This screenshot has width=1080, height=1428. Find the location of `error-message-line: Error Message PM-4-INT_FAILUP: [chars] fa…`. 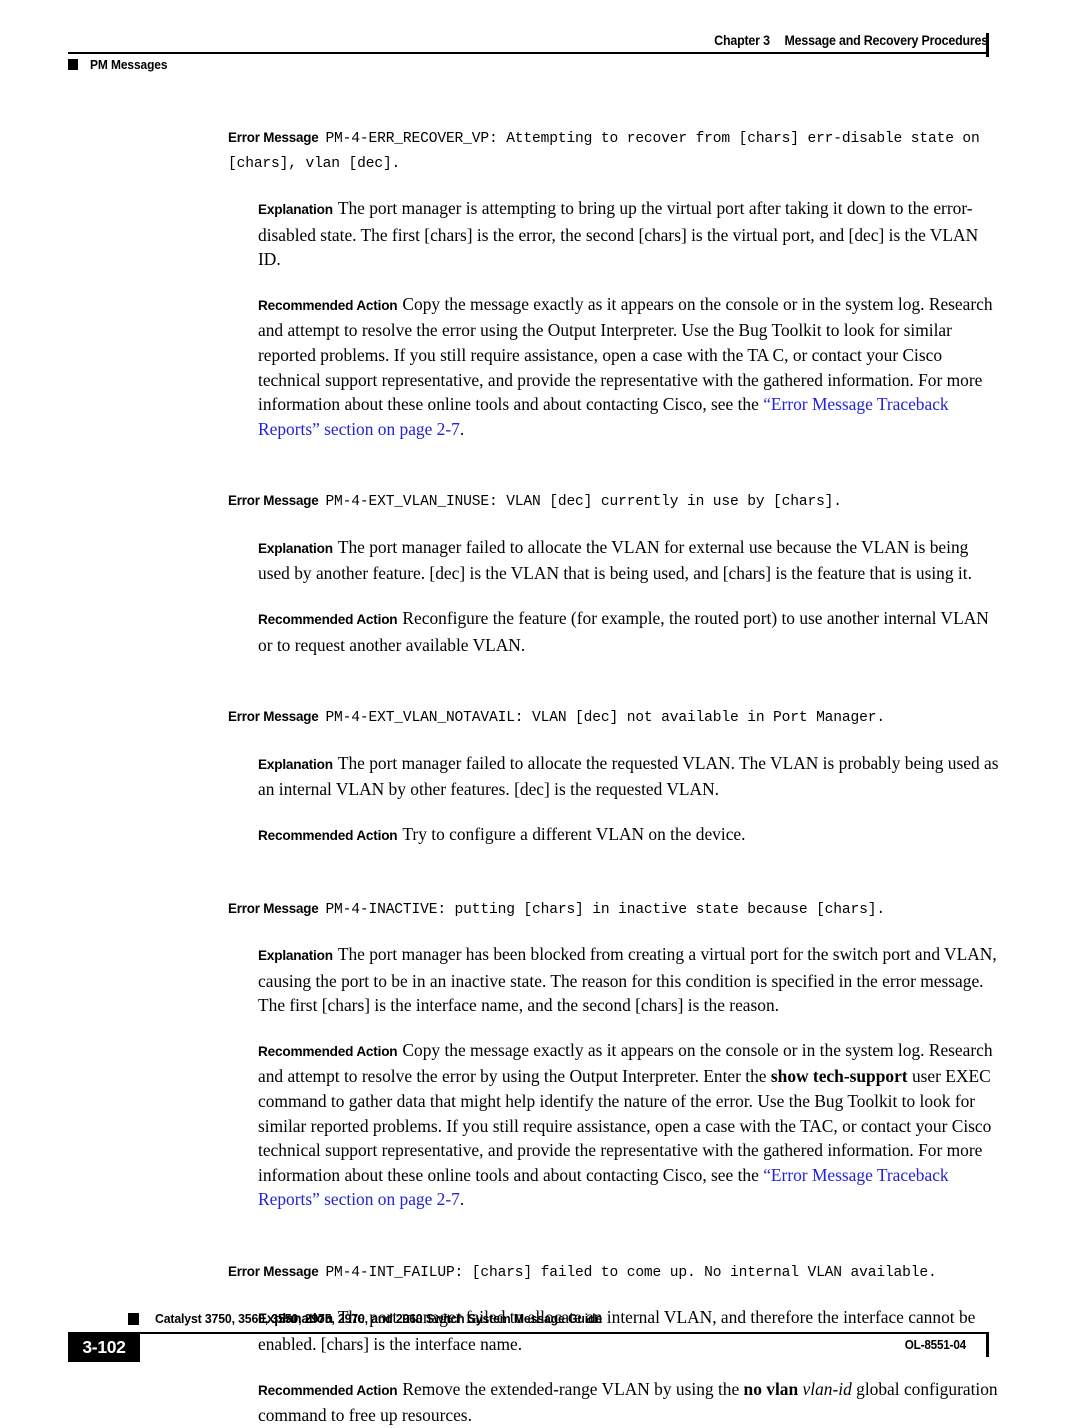

error-message-line: Error Message PM-4-INT_FAILUP: [chars] fa… is located at coordinates (614, 1273).